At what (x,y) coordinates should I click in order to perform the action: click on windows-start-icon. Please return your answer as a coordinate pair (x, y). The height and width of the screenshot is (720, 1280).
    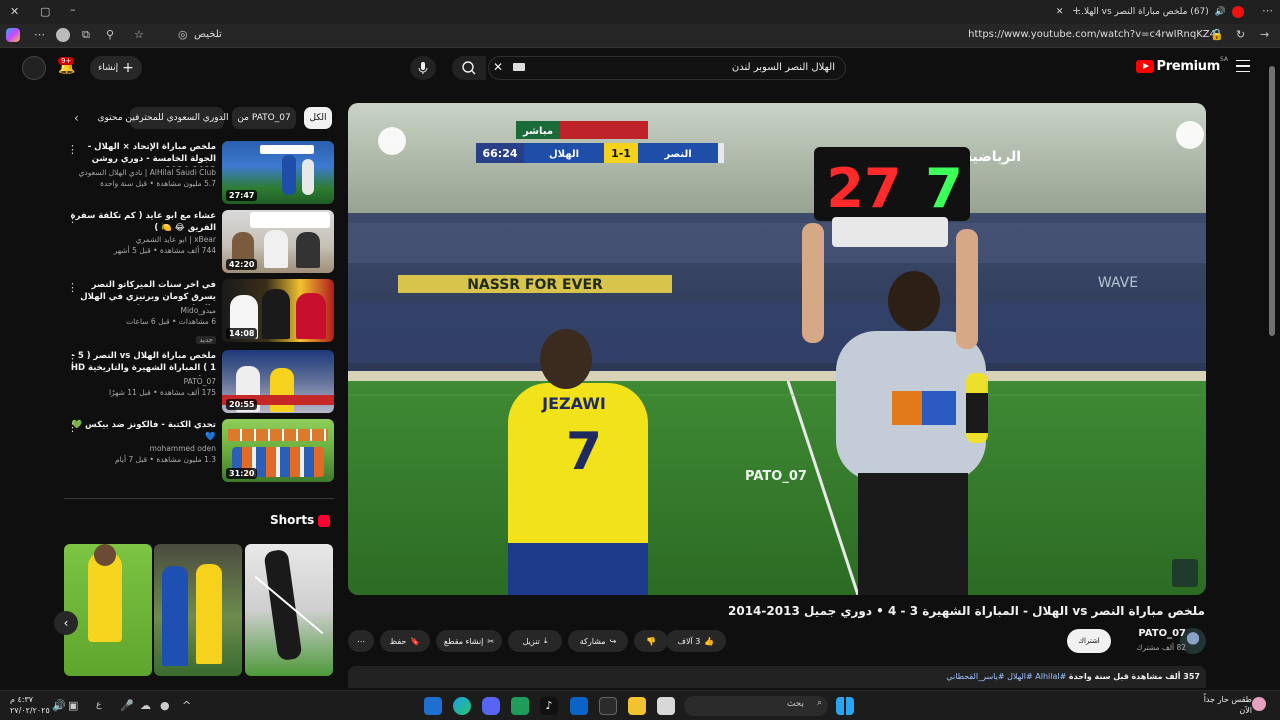
    Looking at the image, I should click on (845, 706).